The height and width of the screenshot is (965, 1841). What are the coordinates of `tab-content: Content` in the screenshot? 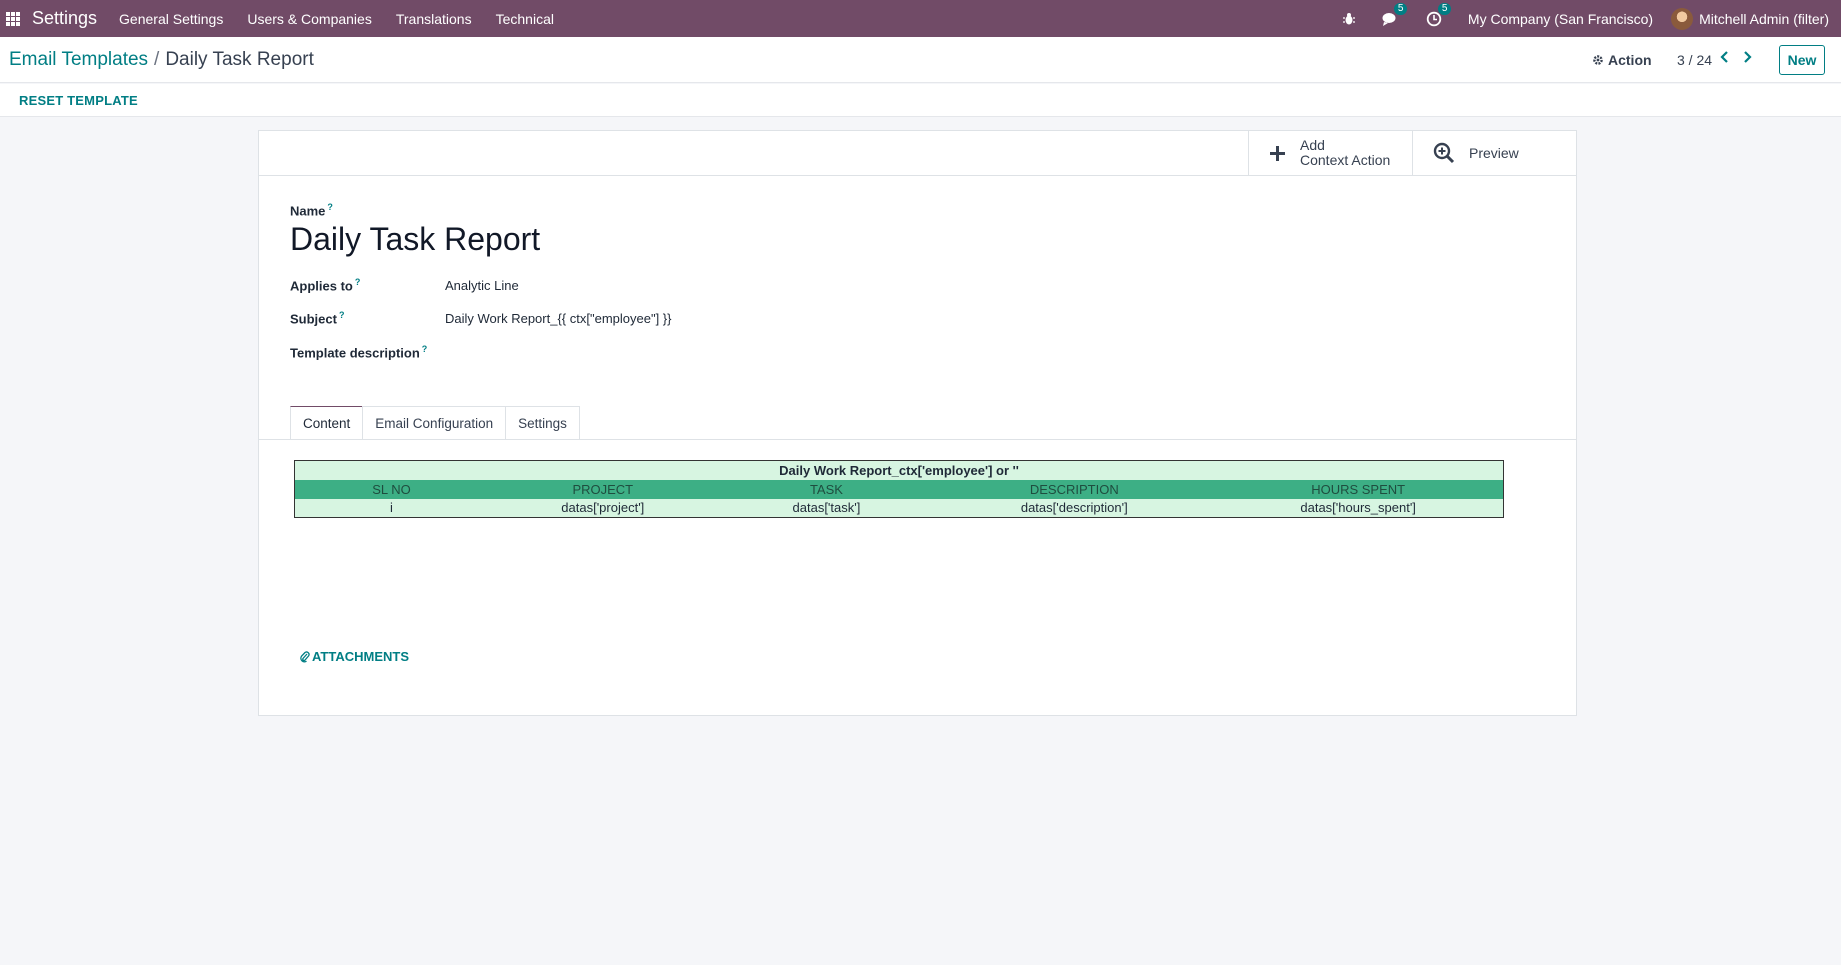 It's located at (327, 423).